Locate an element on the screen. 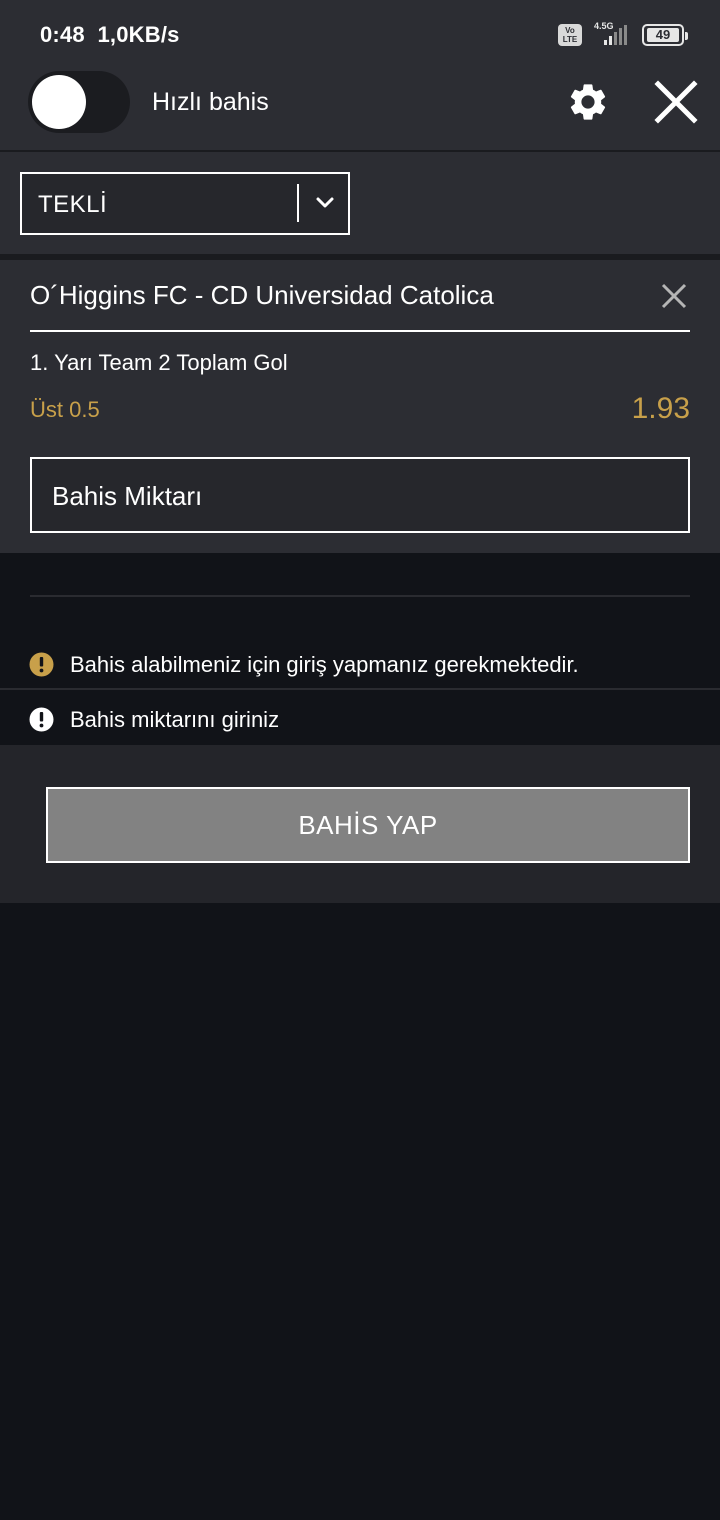 Image resolution: width=720 pixels, height=1520 pixels. gear-icon is located at coordinates (588, 102).